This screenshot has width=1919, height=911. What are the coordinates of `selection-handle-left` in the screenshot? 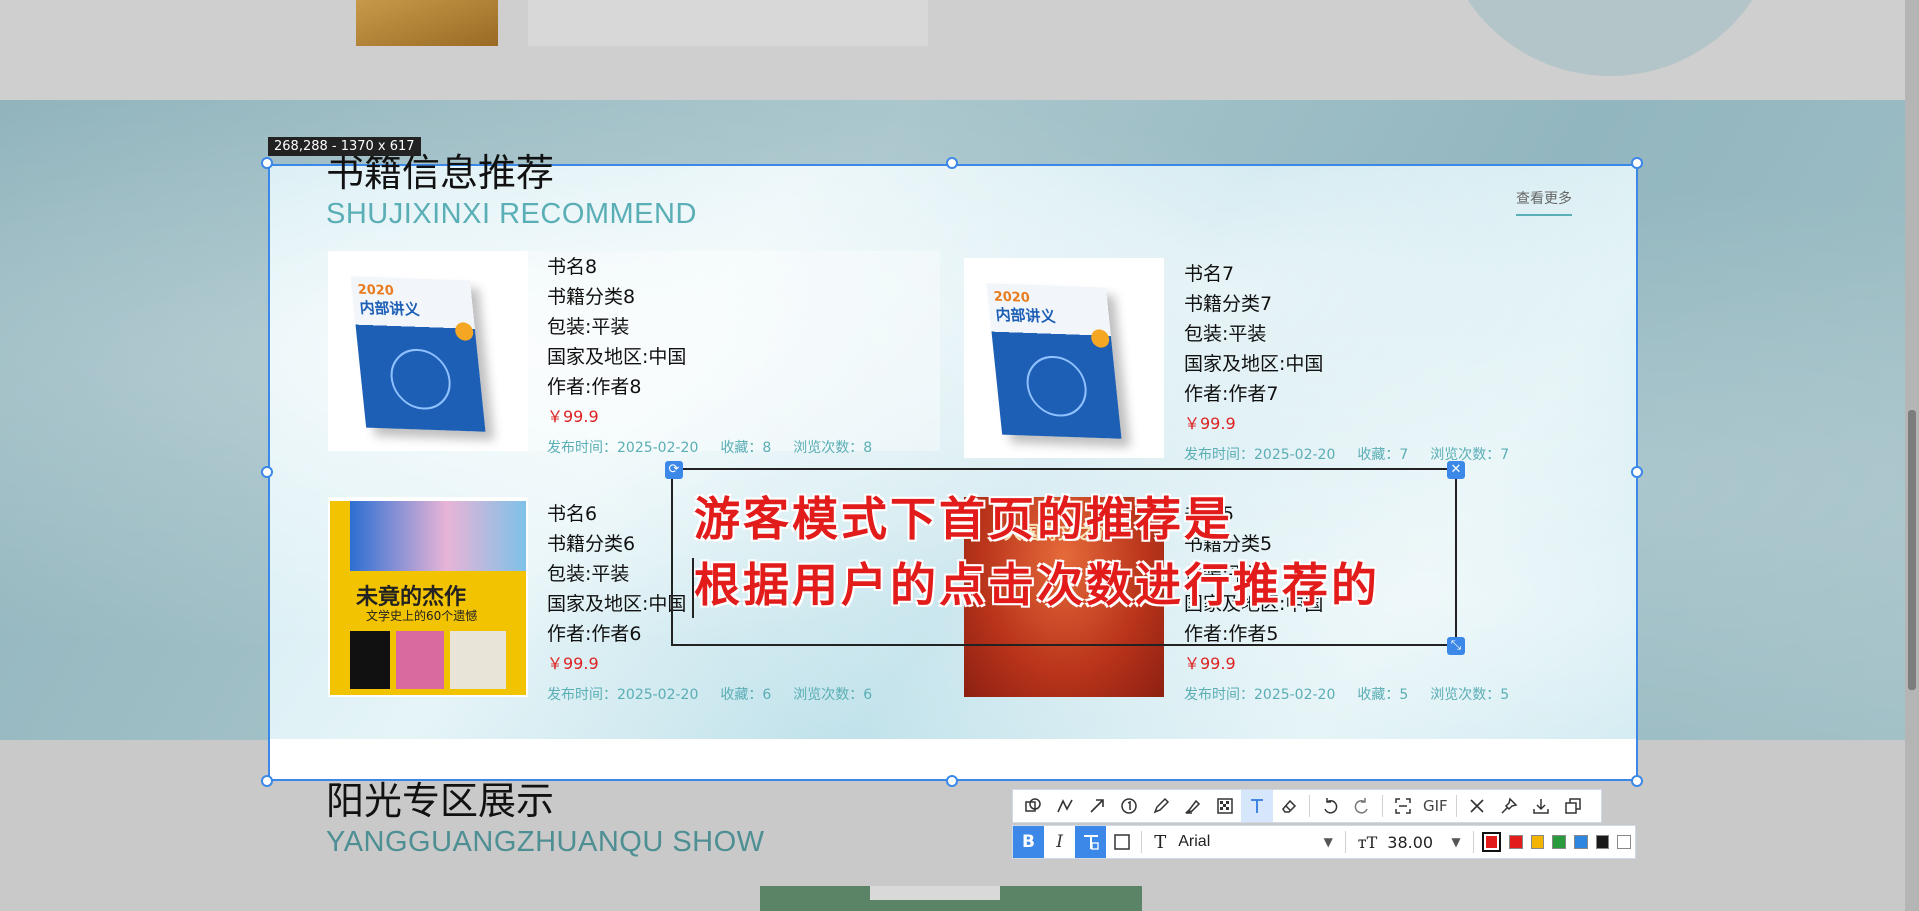 It's located at (267, 472).